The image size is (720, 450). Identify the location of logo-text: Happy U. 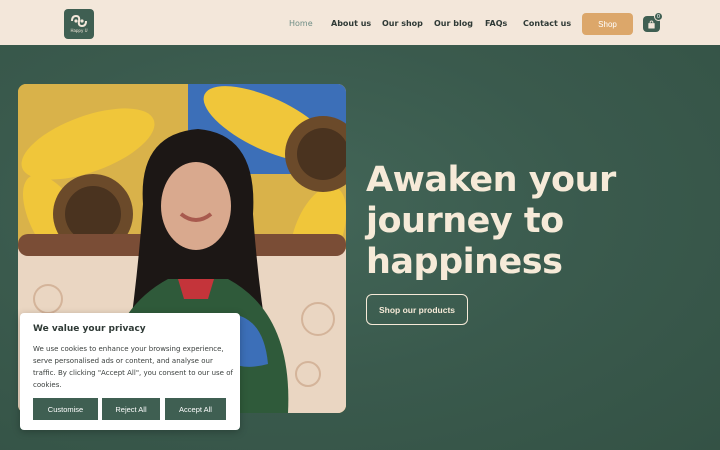
(79, 30).